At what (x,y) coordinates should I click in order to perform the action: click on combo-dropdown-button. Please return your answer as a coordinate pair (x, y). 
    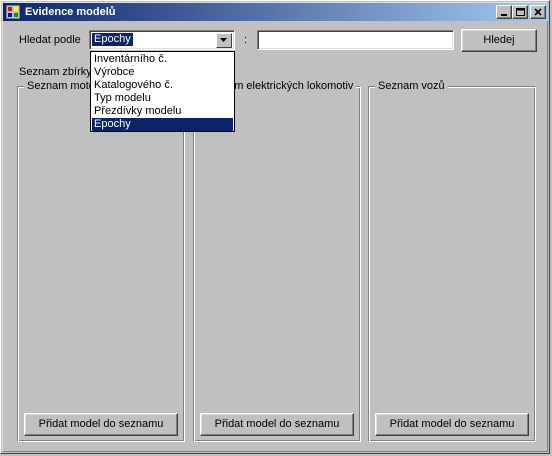
    Looking at the image, I should click on (224, 40).